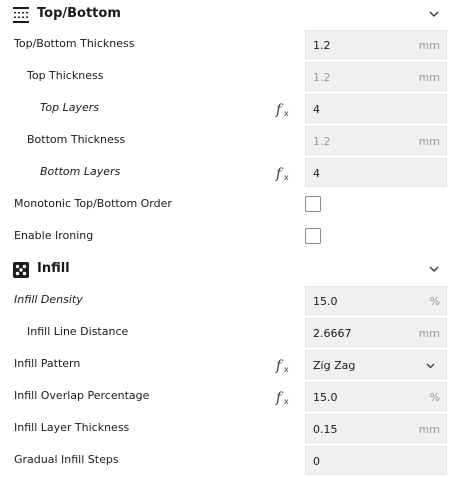 The height and width of the screenshot is (477, 463). Describe the element at coordinates (231, 429) in the screenshot. I see `setting-row-infill-layer-thickness: Infill Layer Thickness 0.15 mm` at that location.